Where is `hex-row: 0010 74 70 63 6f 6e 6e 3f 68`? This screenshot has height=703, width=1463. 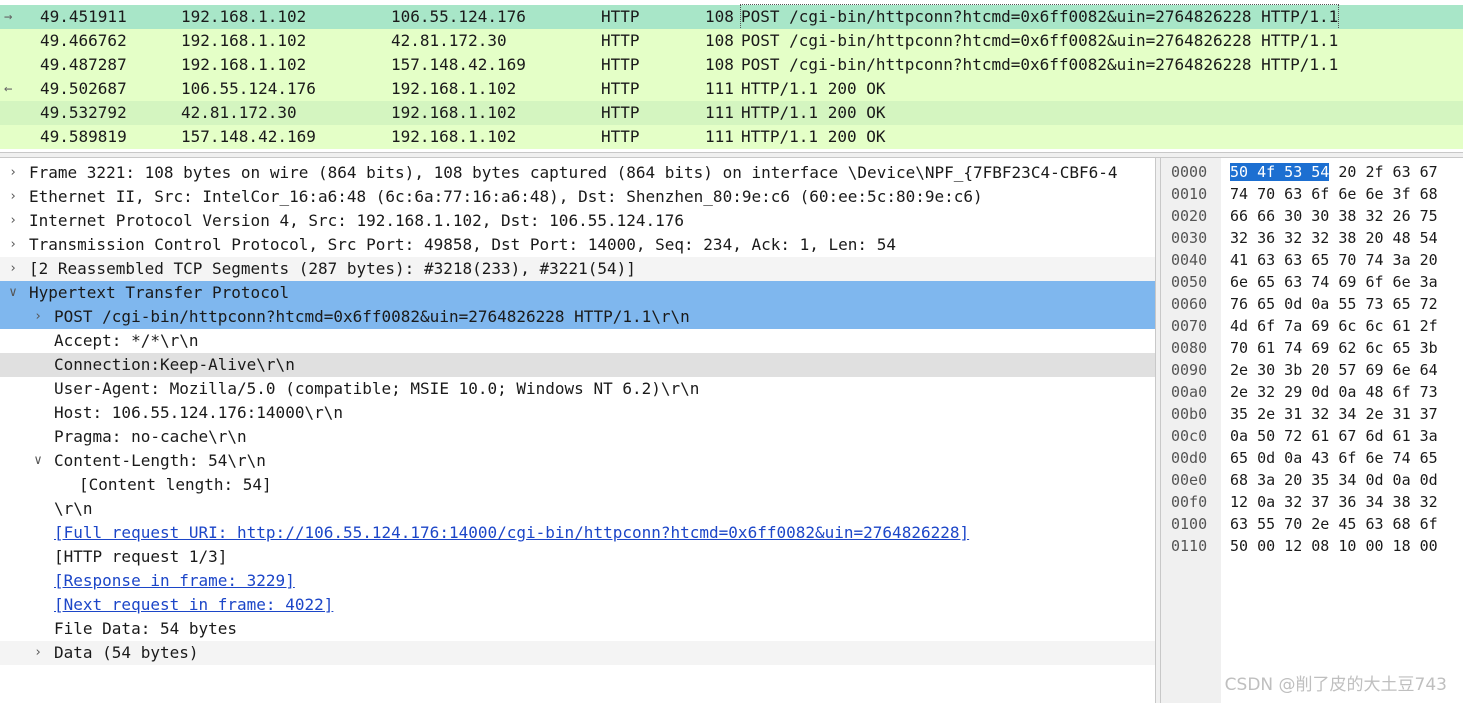
hex-row: 0010 74 70 63 6f 6e 6e 3f 68 is located at coordinates (1312, 194).